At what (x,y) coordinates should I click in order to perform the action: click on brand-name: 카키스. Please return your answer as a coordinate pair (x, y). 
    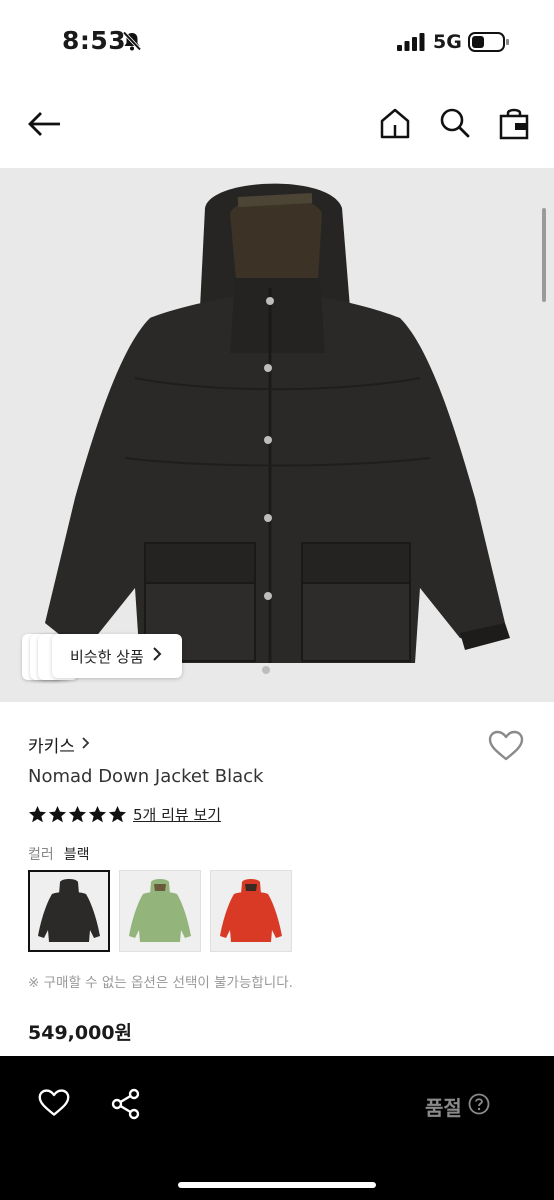
    Looking at the image, I should click on (51, 747).